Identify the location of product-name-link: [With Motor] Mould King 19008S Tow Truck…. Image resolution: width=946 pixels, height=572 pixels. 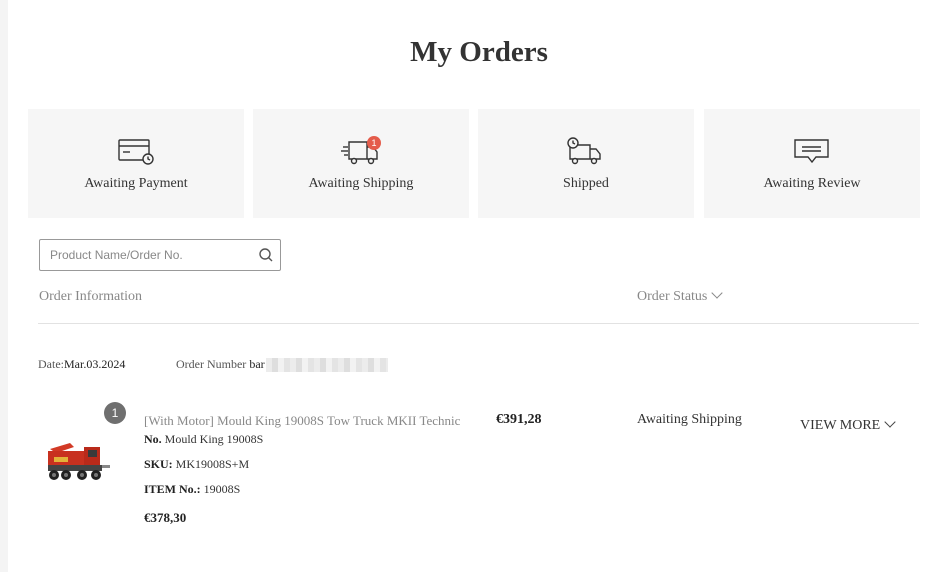
(302, 421).